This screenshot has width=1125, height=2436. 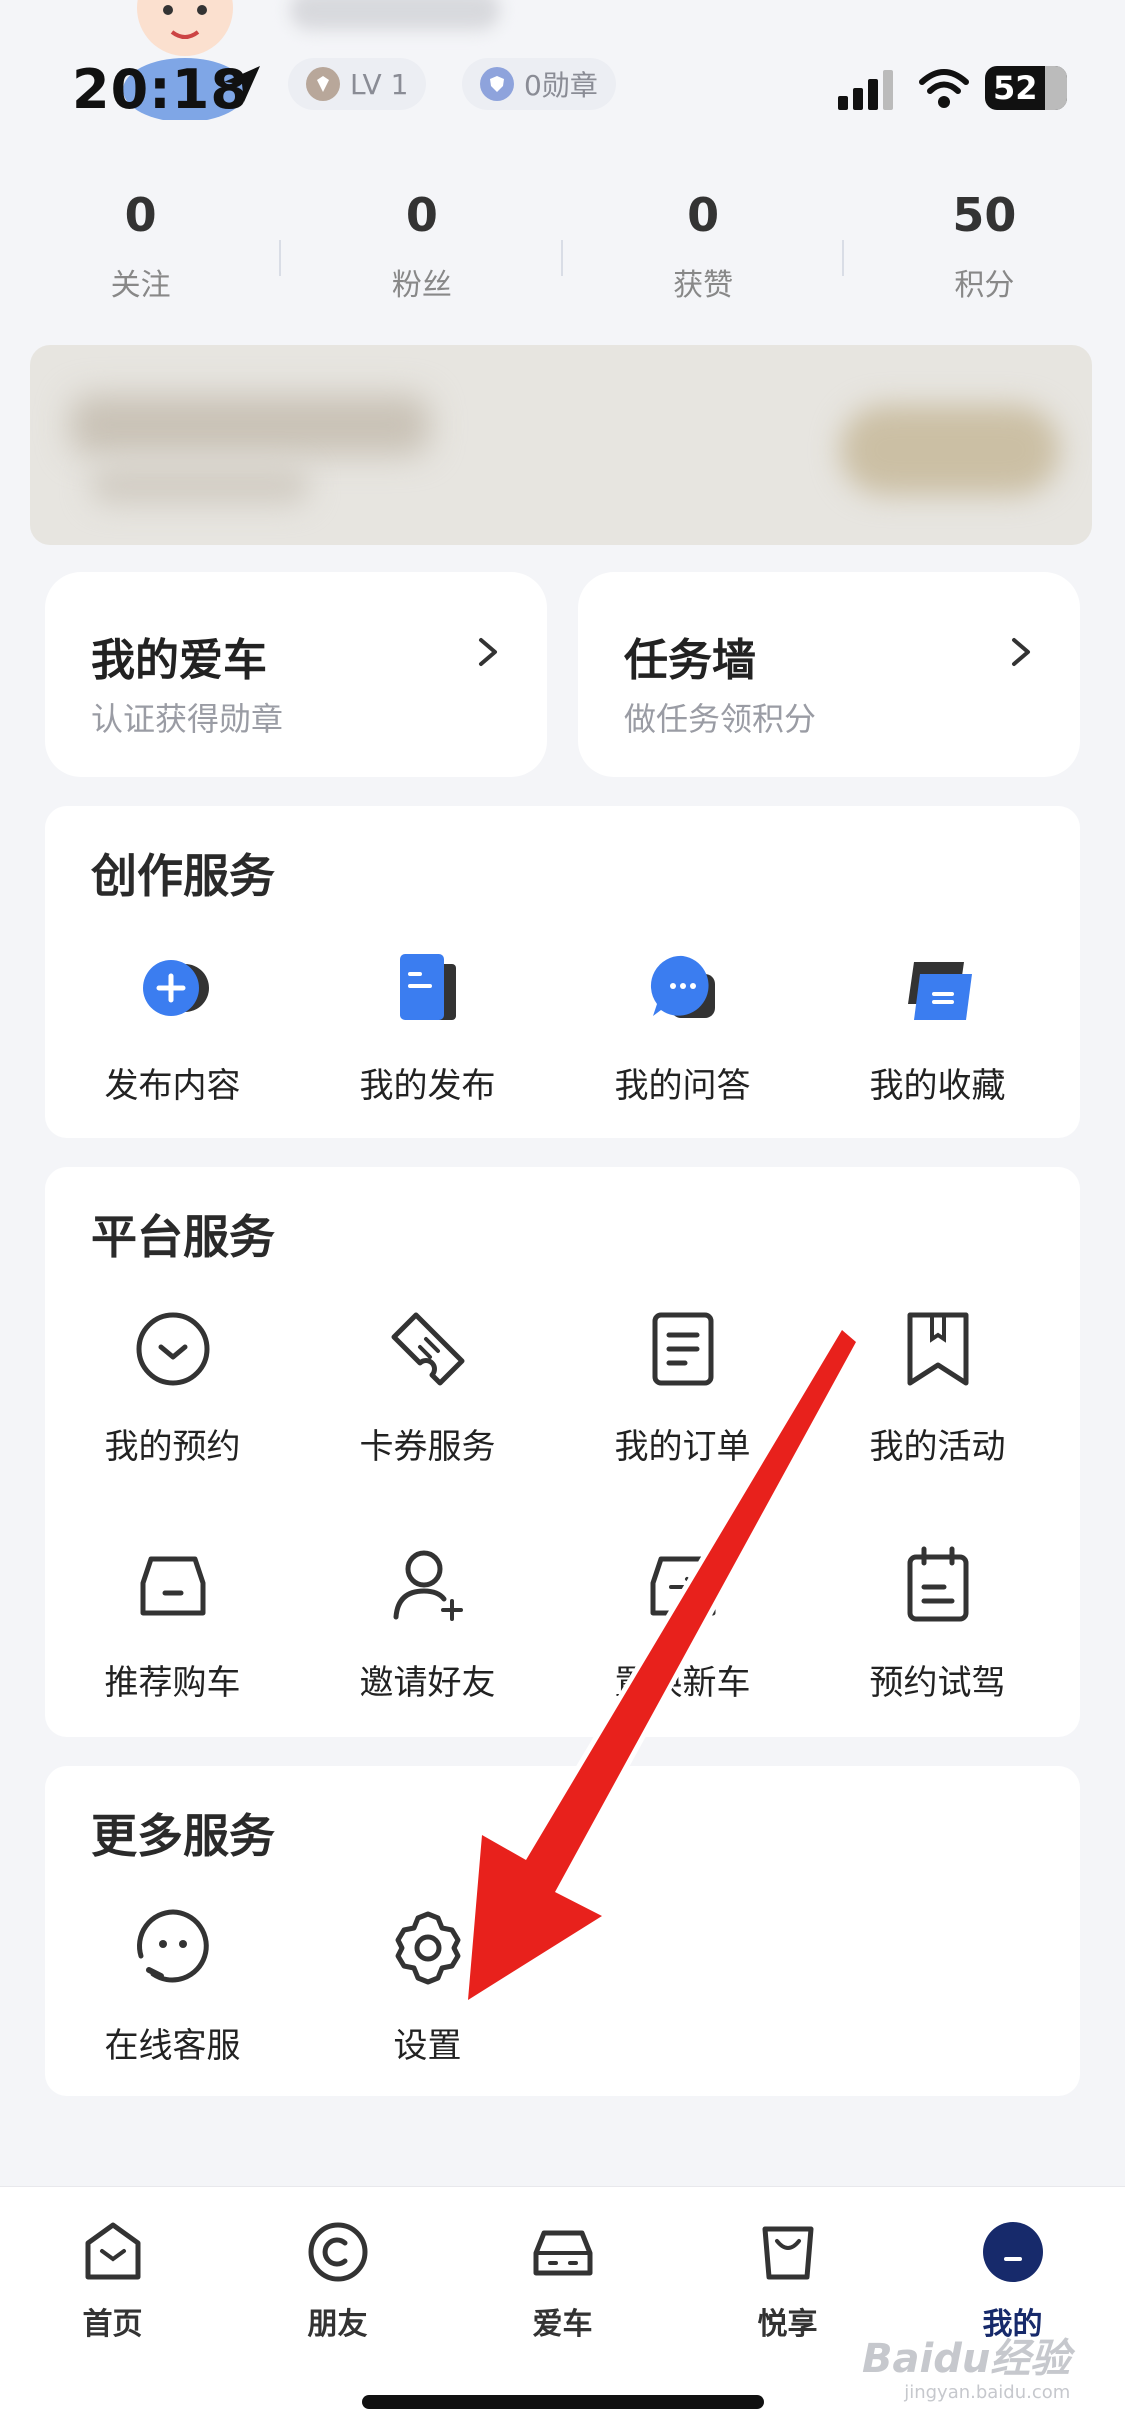 I want to click on stat-likes: 0 获赞, so click(x=703, y=255).